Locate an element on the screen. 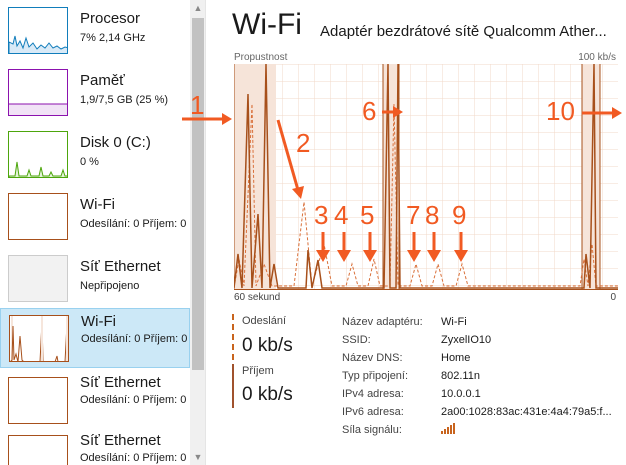 This screenshot has width=626, height=465. connection-type-value: 802.11n is located at coordinates (460, 376).